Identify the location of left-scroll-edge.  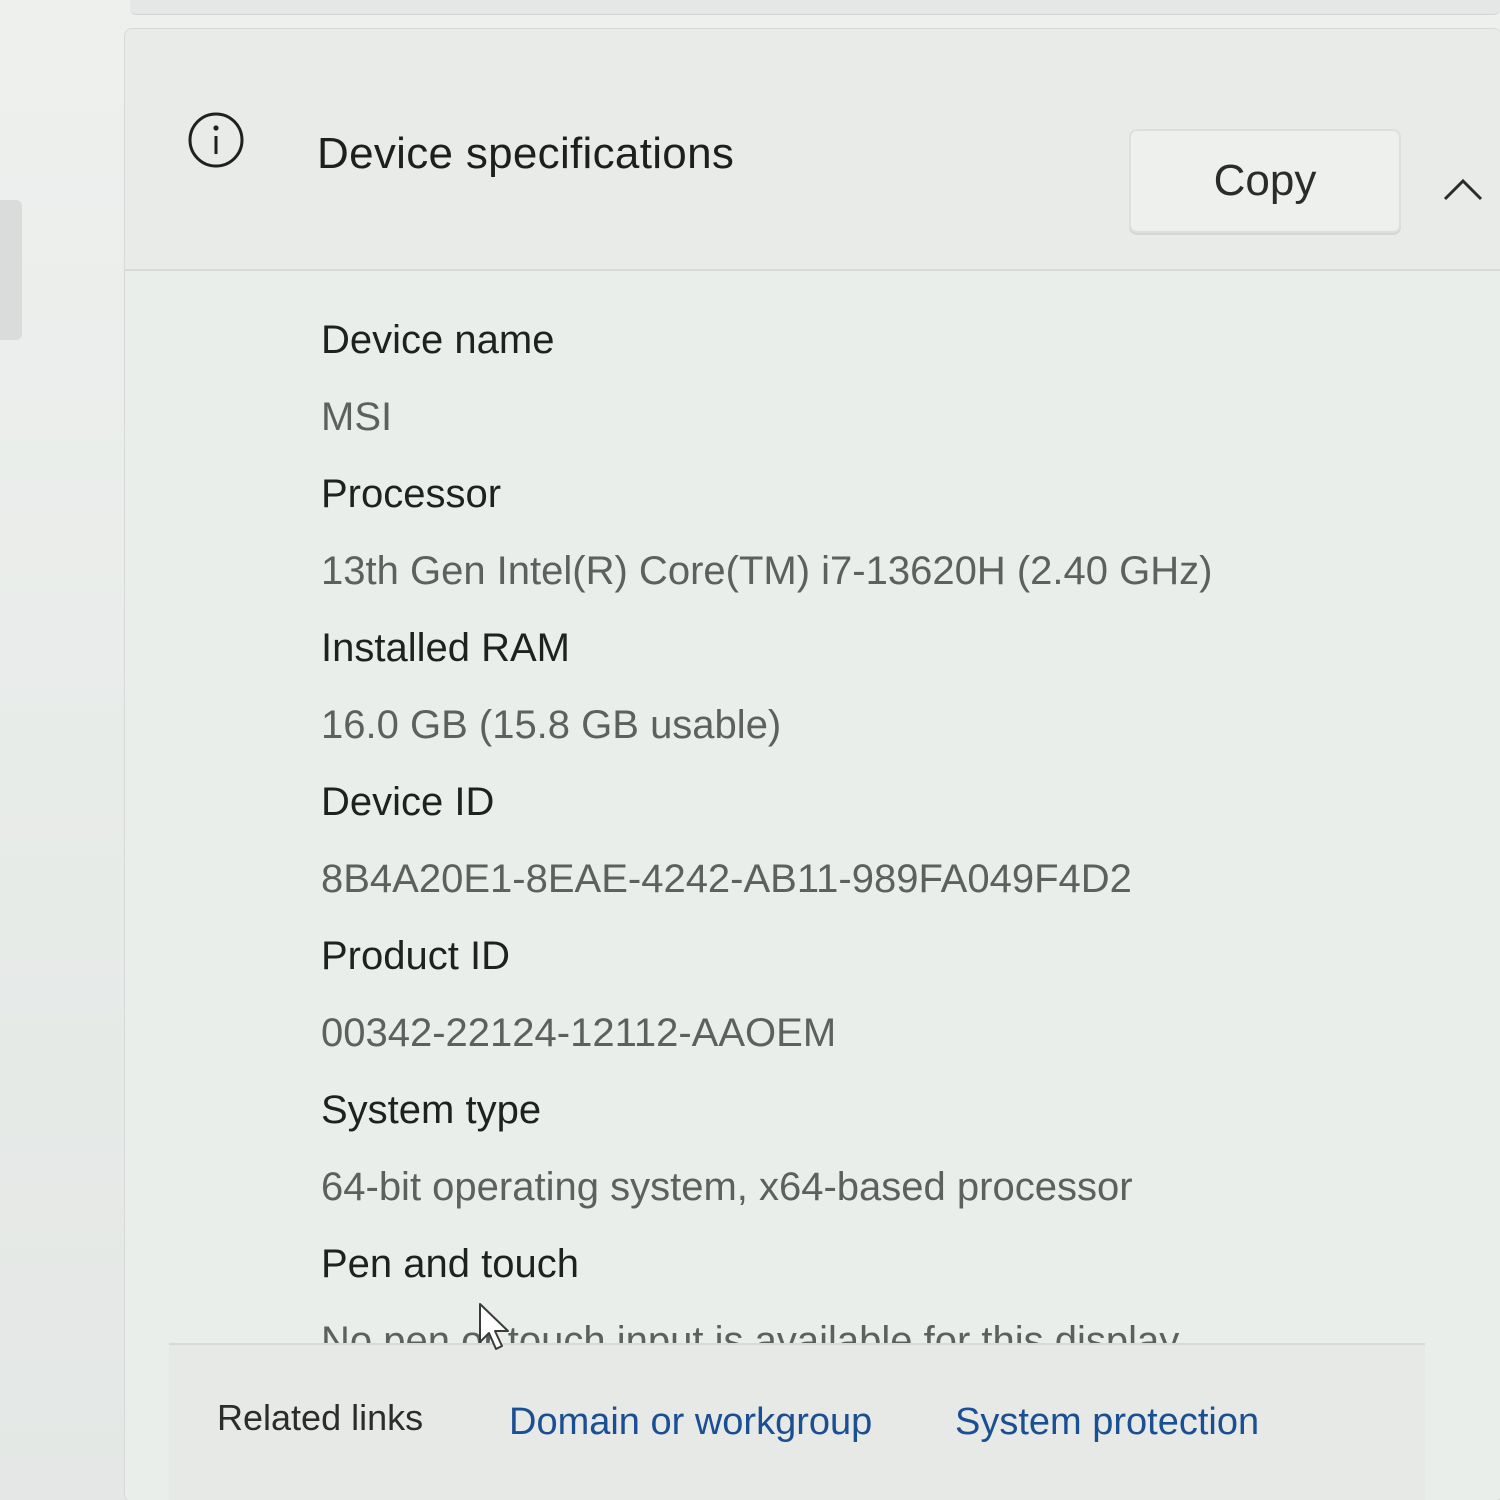
(11, 270).